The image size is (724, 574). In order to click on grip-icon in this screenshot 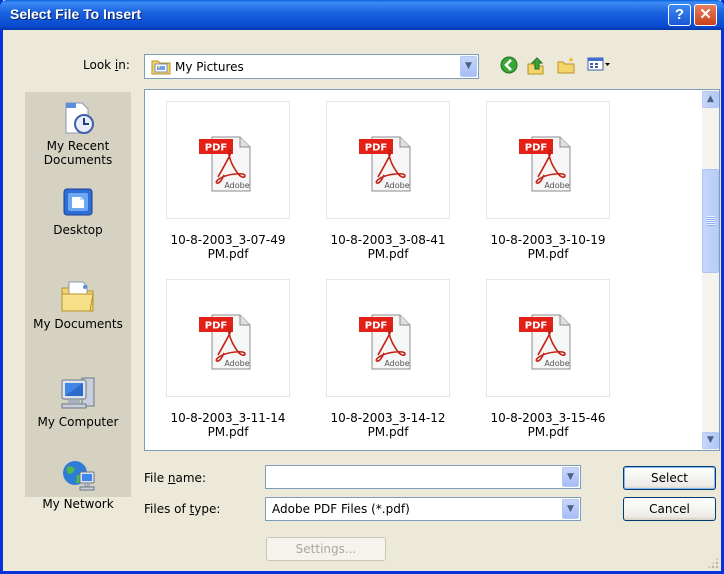, I will do `click(711, 221)`.